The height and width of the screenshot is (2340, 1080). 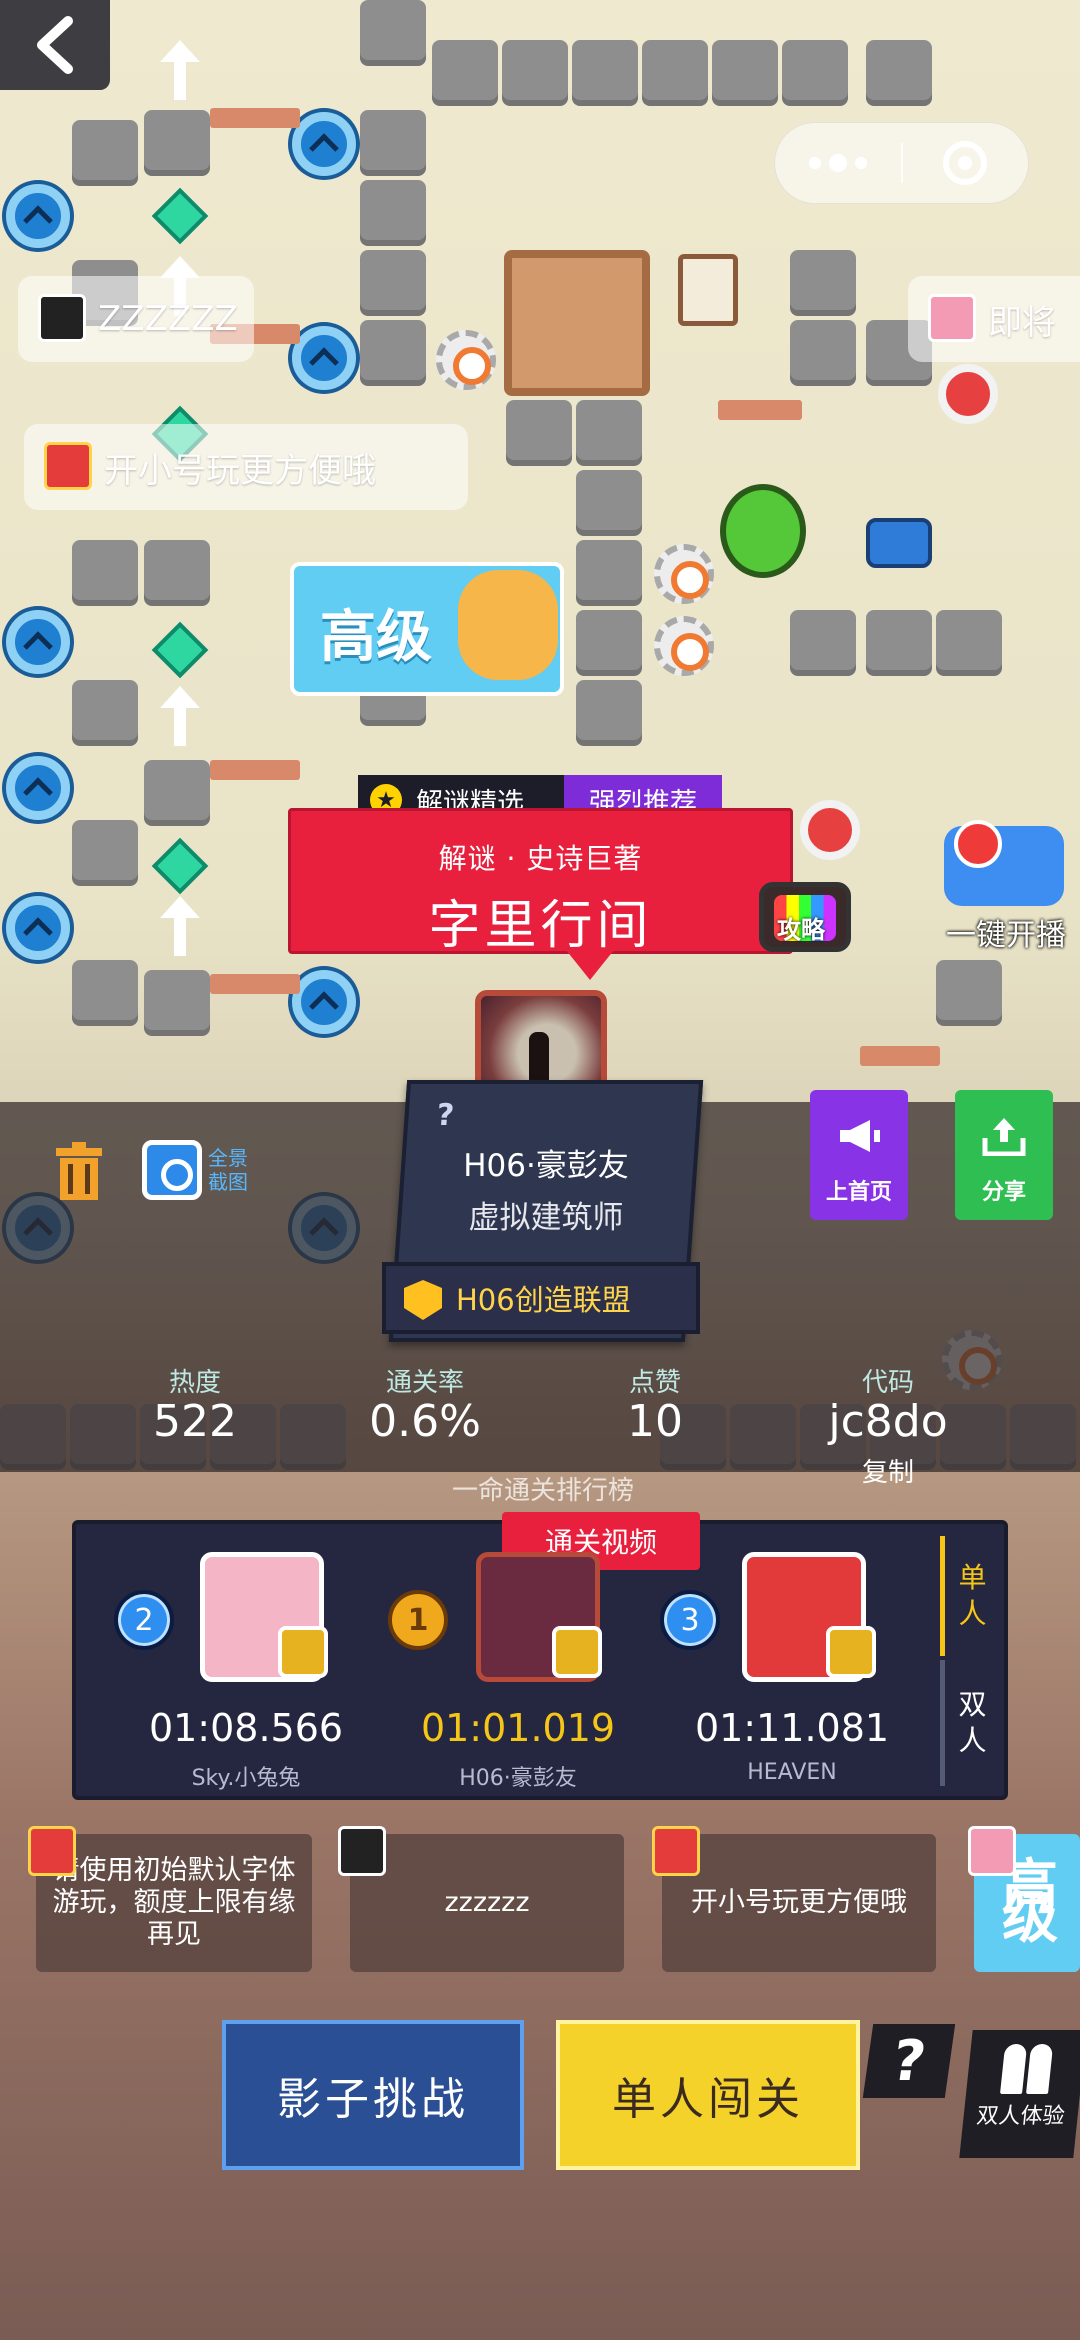 What do you see at coordinates (1006, 935) in the screenshot?
I see `go-live-label: 一键开播` at bounding box center [1006, 935].